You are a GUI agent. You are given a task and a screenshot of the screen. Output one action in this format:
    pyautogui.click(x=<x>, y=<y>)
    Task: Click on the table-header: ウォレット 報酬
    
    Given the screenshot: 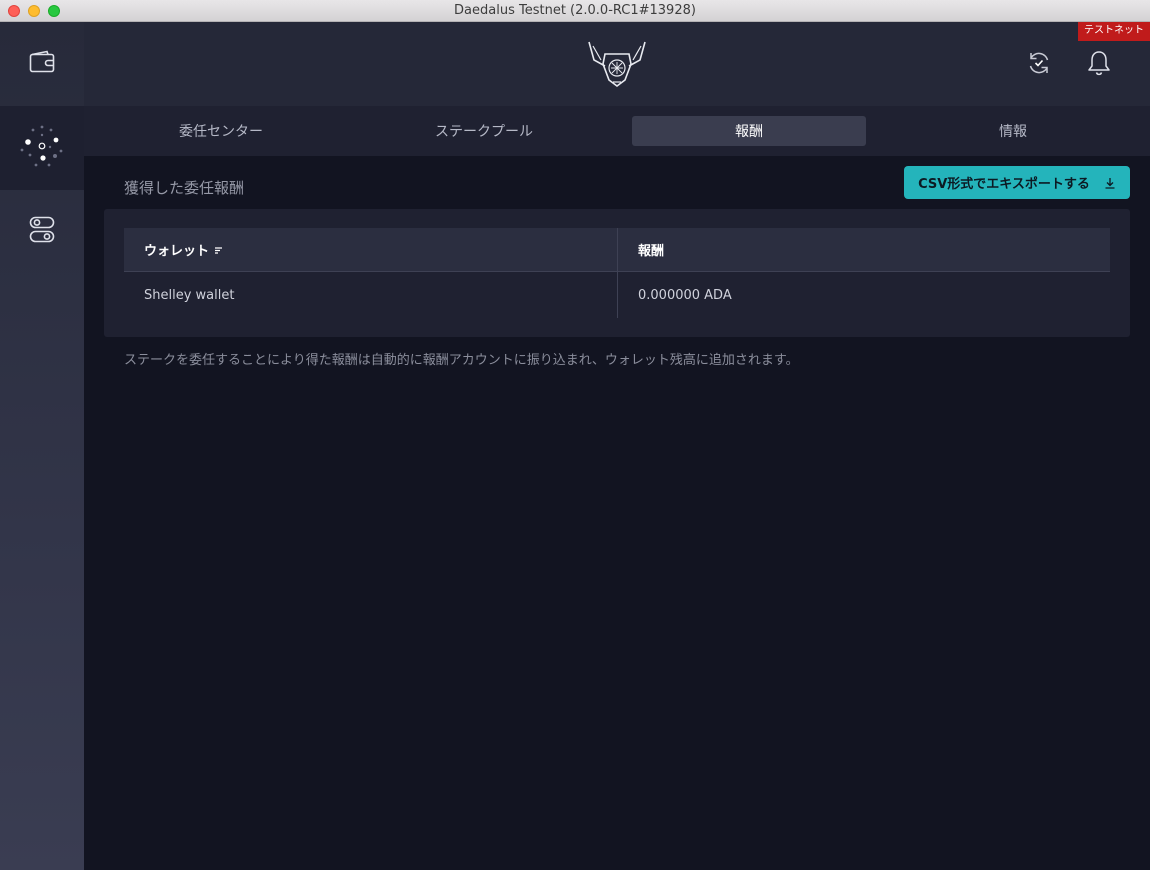 What is the action you would take?
    pyautogui.click(x=617, y=250)
    